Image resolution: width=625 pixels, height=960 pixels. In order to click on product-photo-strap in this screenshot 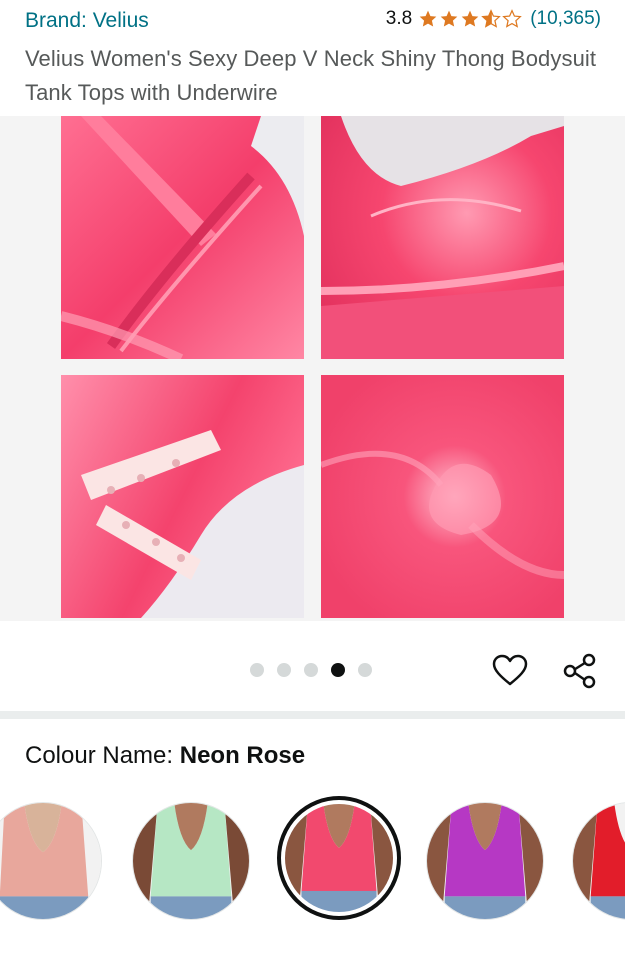, I will do `click(182, 237)`.